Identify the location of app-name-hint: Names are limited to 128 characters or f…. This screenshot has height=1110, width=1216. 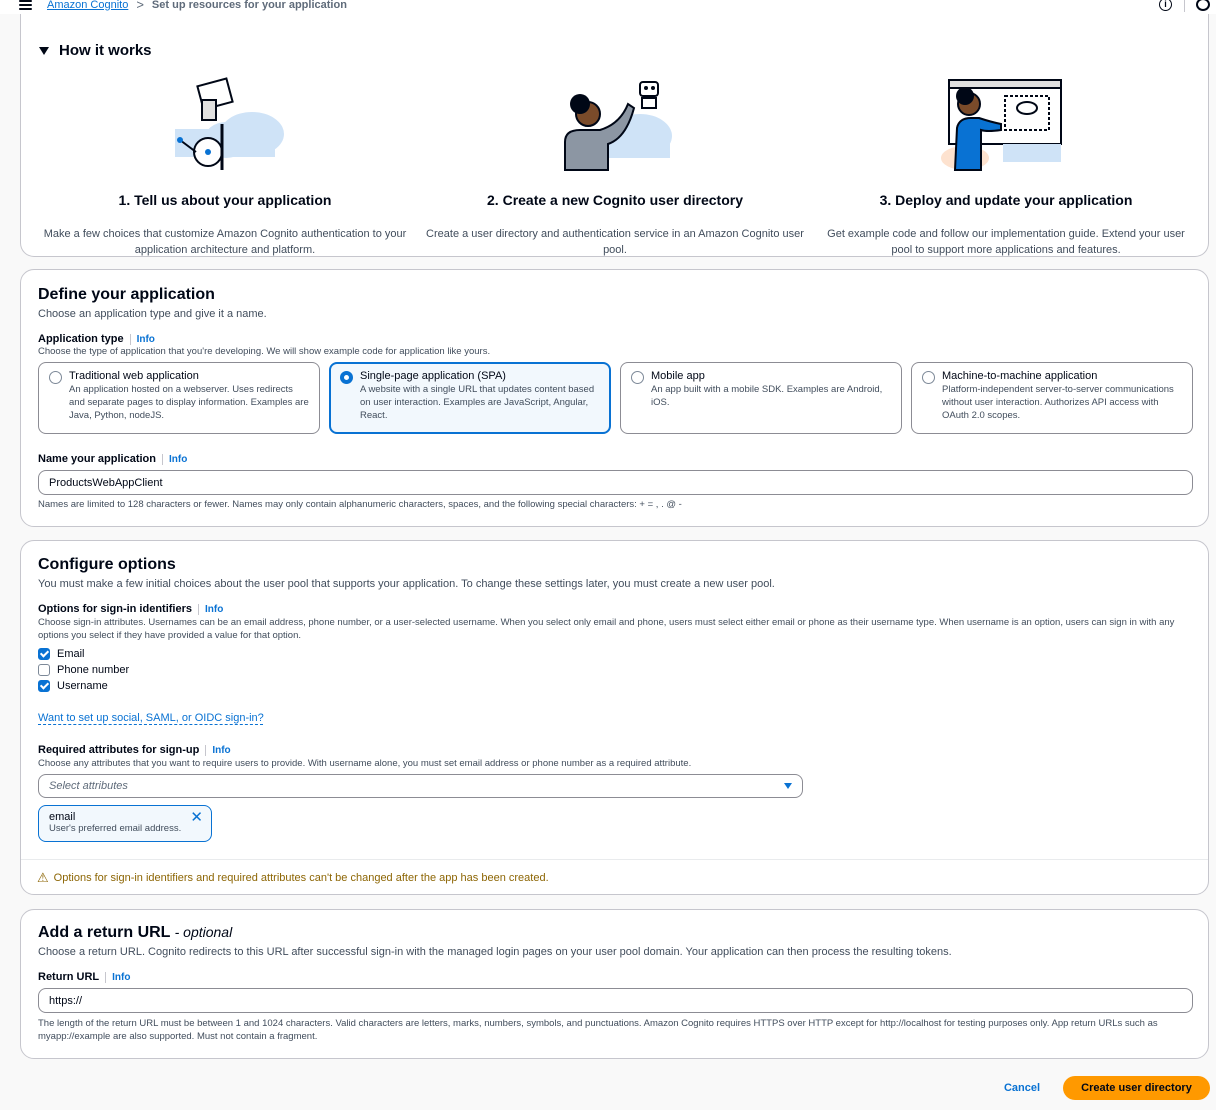
(360, 504).